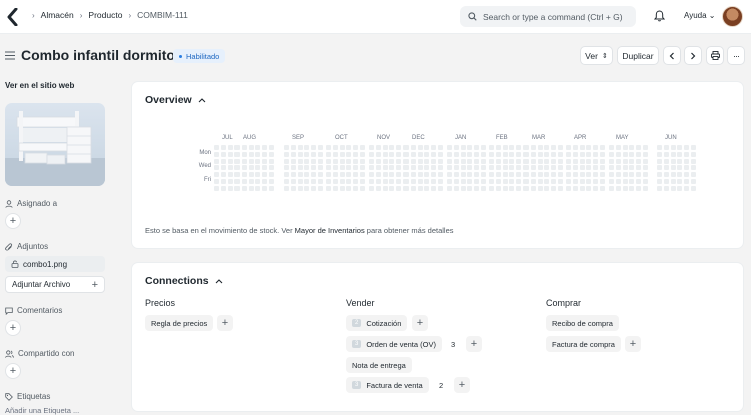 Image resolution: width=751 pixels, height=415 pixels. Describe the element at coordinates (330, 230) in the screenshot. I see `stock-ledger-link: Mayor de Inventarios` at that location.